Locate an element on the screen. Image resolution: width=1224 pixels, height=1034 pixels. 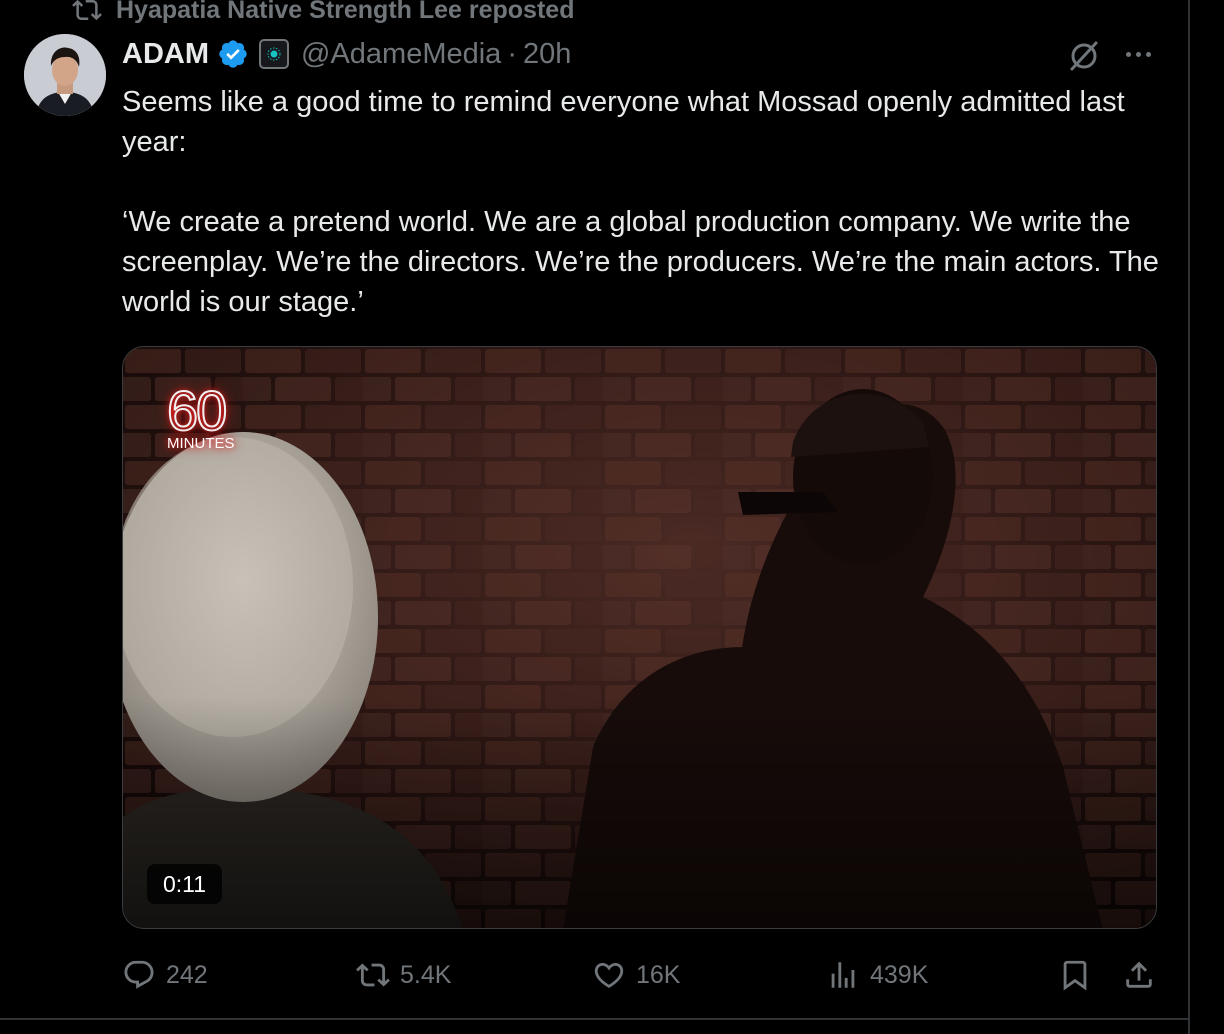
bookmark-icon is located at coordinates (1075, 975).